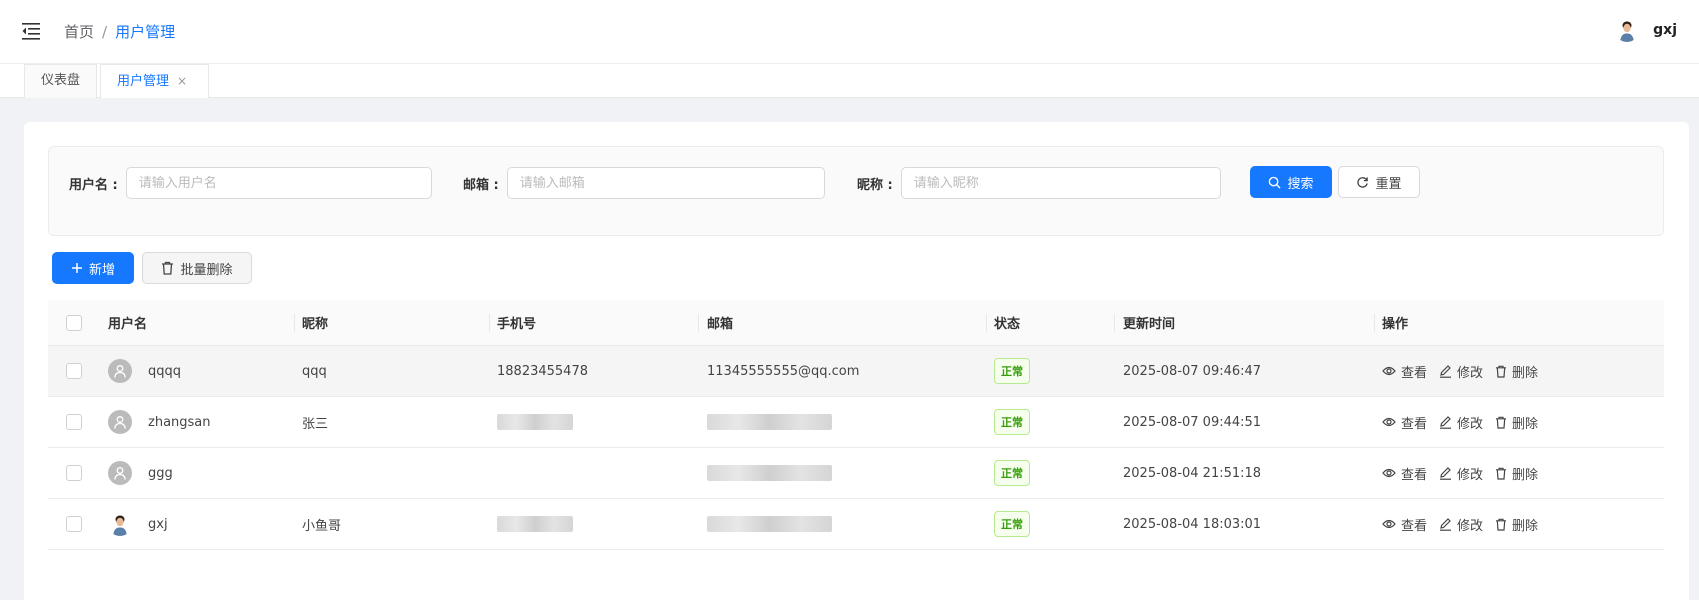 The image size is (1699, 600). Describe the element at coordinates (315, 424) in the screenshot. I see `nickname-cell: 张三` at that location.